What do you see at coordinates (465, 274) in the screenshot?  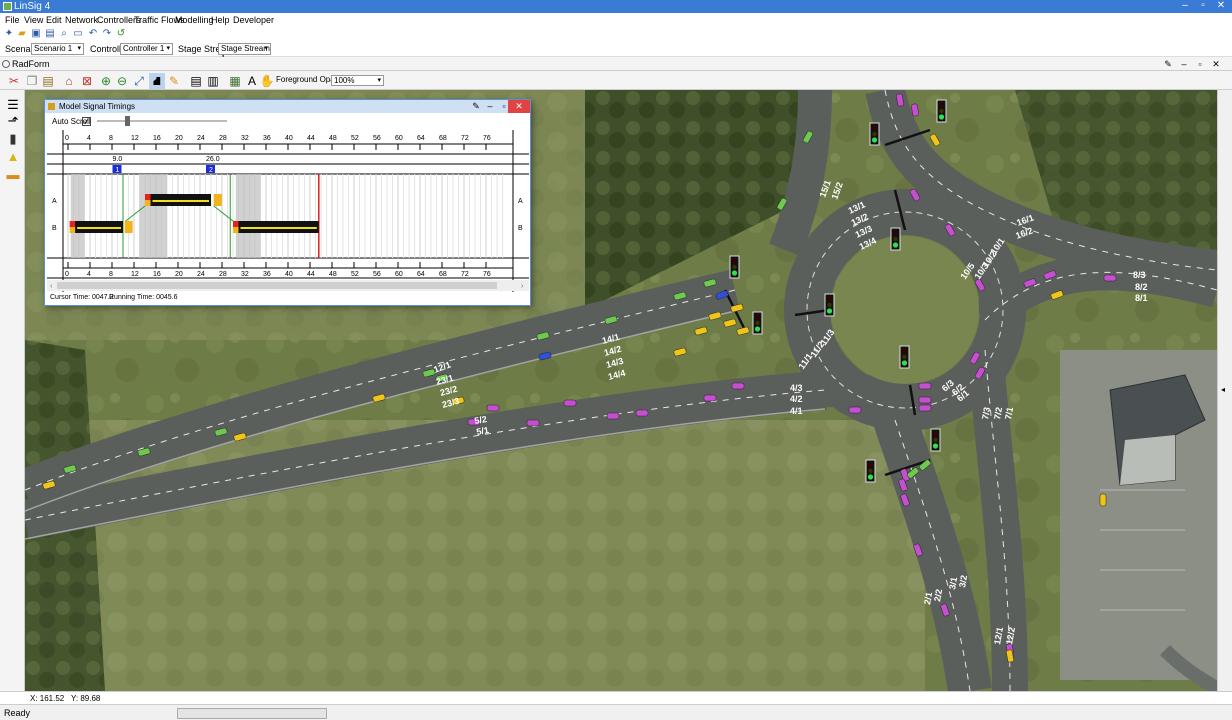 I see `axis-tick-bottom: 72` at bounding box center [465, 274].